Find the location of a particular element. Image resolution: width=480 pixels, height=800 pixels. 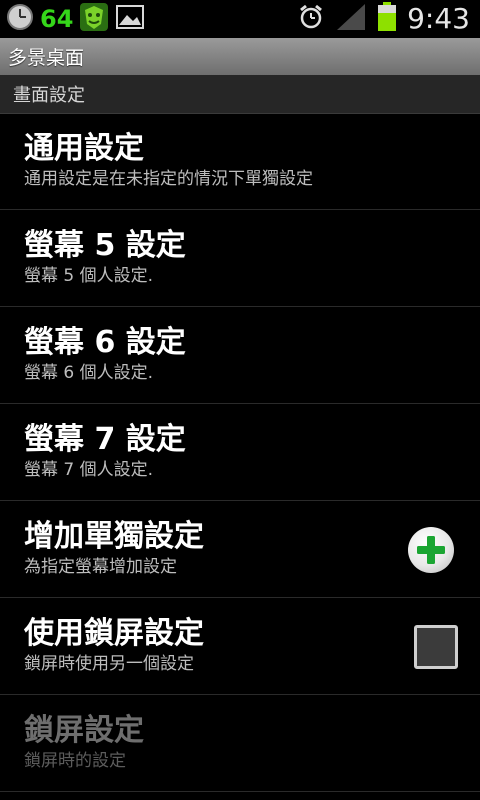

clock-icon is located at coordinates (20, 19).